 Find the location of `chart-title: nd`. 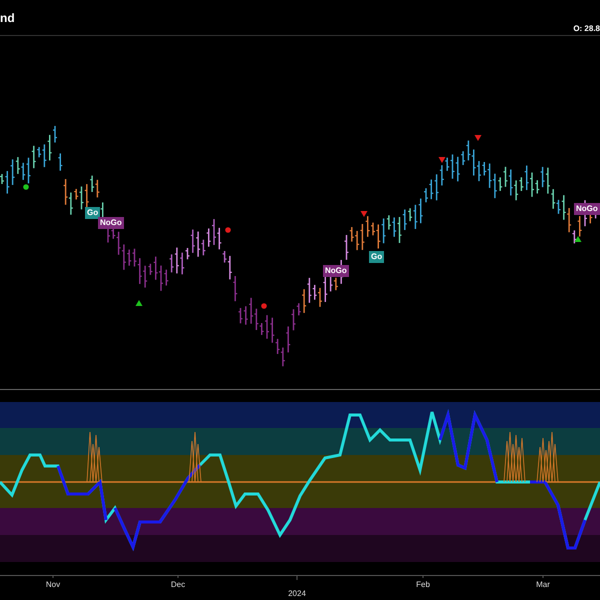

chart-title: nd is located at coordinates (7, 17).